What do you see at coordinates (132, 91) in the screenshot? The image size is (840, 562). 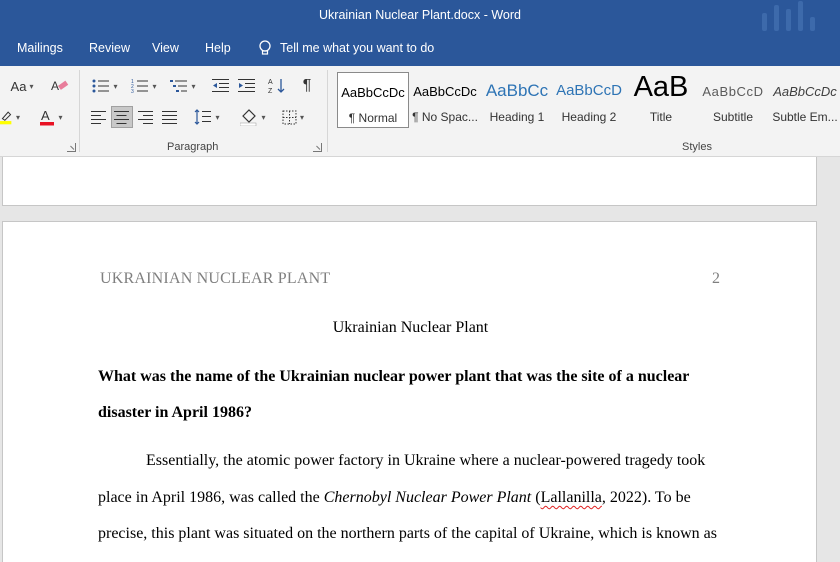 I see `svg-text: 3` at bounding box center [132, 91].